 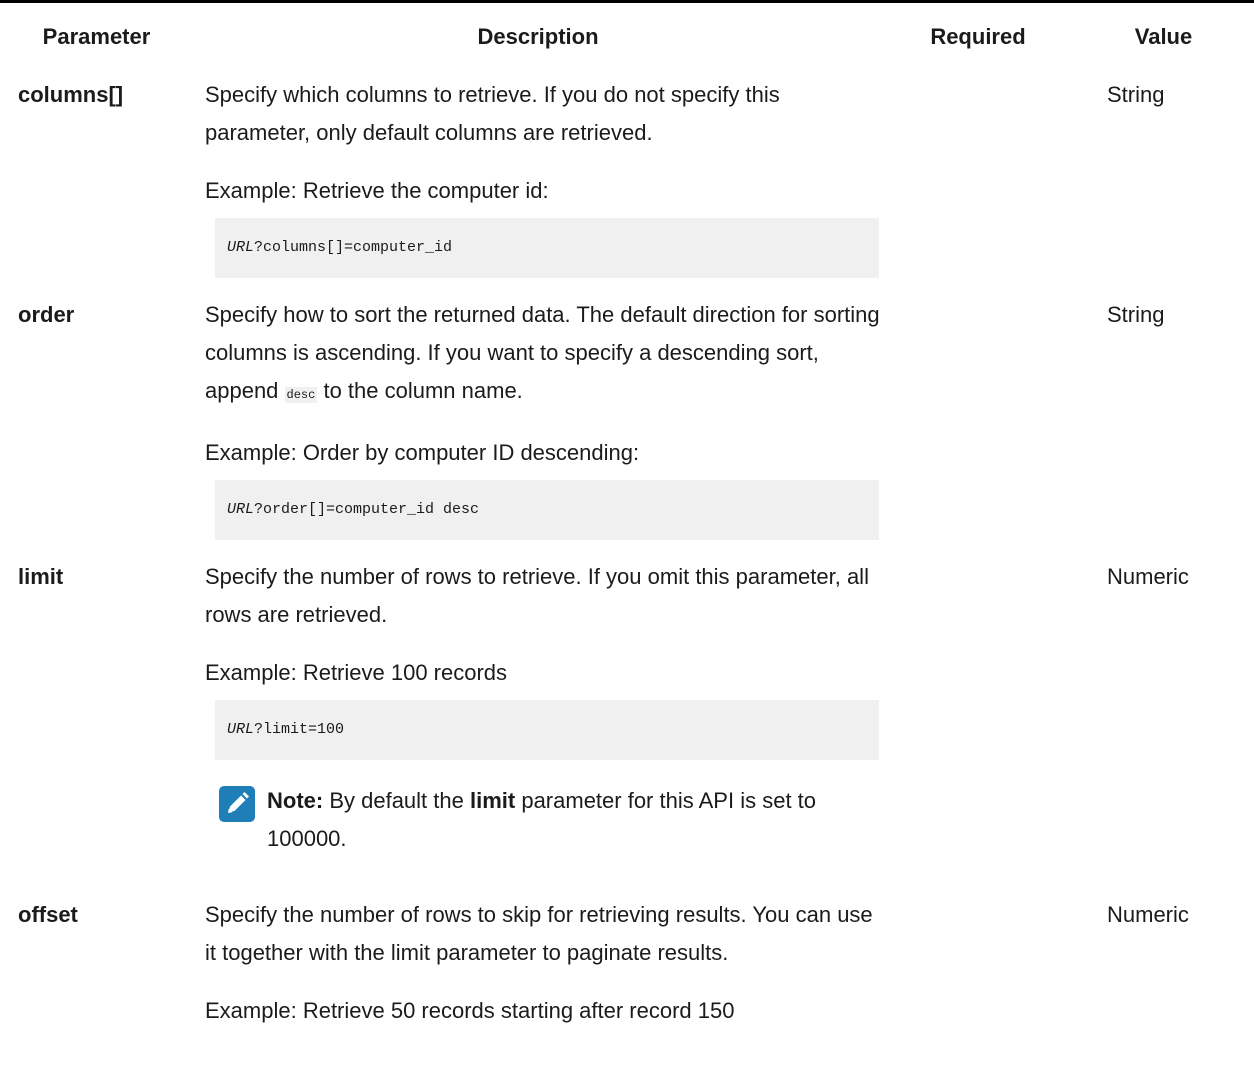 I want to click on param-name: columns[], so click(x=71, y=94).